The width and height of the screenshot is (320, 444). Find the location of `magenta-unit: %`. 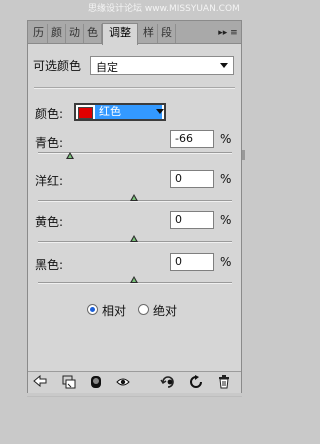

magenta-unit: % is located at coordinates (226, 179).